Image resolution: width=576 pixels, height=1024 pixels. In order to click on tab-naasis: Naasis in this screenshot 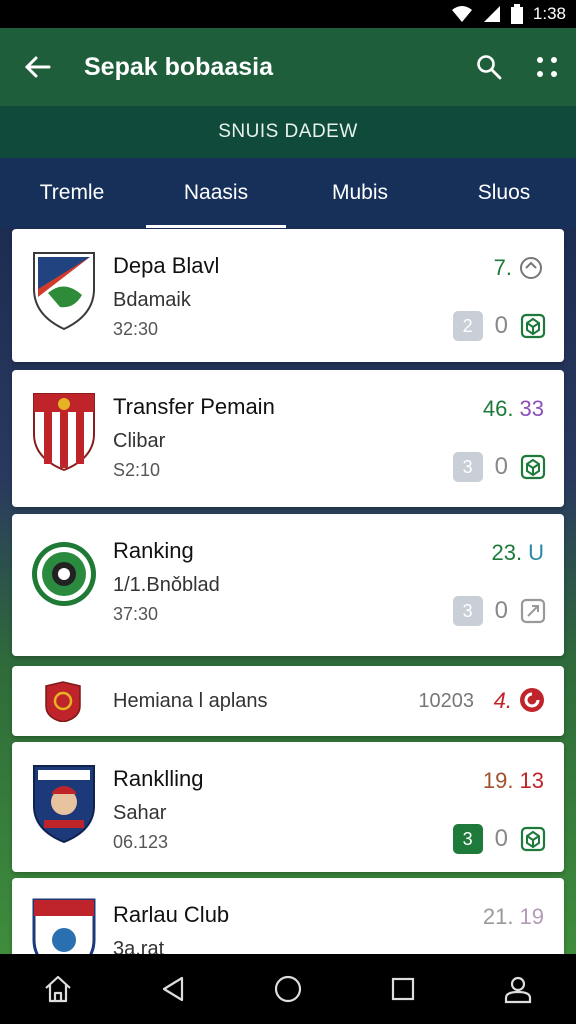, I will do `click(216, 193)`.